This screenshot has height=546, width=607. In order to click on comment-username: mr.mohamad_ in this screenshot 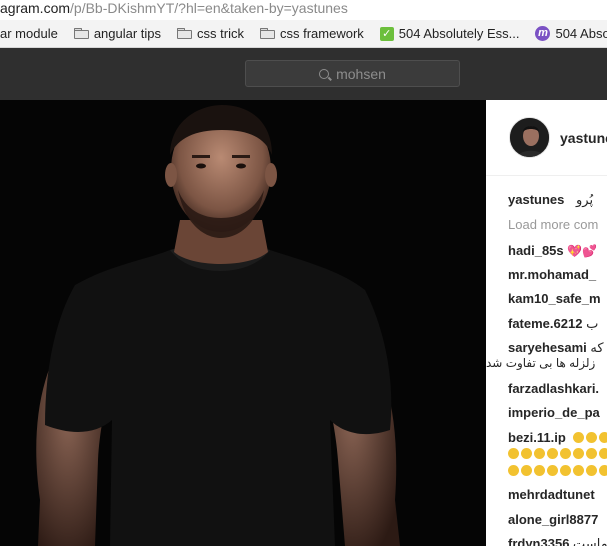, I will do `click(552, 274)`.